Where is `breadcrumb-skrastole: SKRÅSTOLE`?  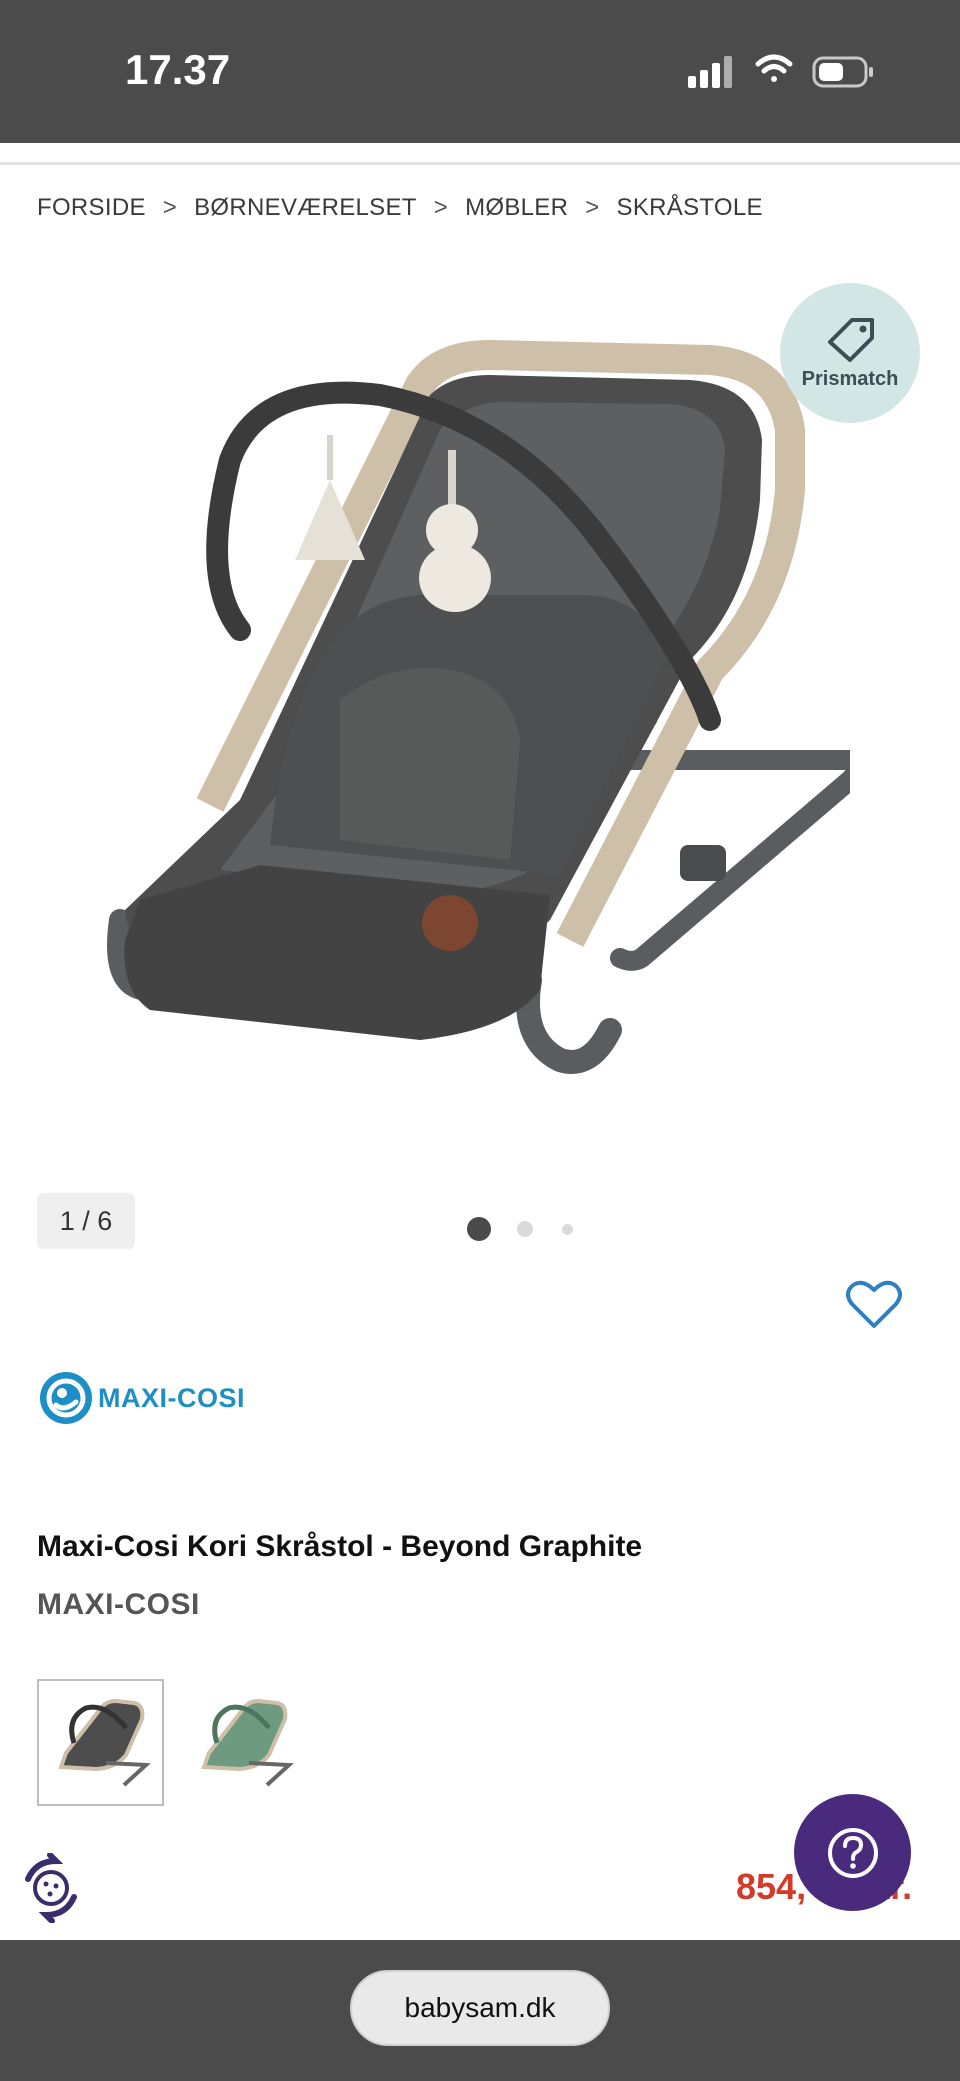 breadcrumb-skrastole: SKRÅSTOLE is located at coordinates (690, 208).